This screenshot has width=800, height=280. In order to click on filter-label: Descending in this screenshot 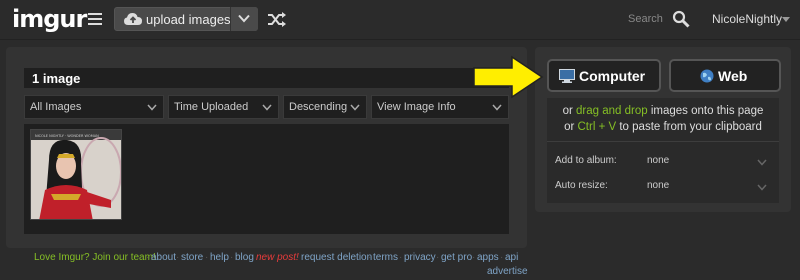, I will do `click(318, 107)`.